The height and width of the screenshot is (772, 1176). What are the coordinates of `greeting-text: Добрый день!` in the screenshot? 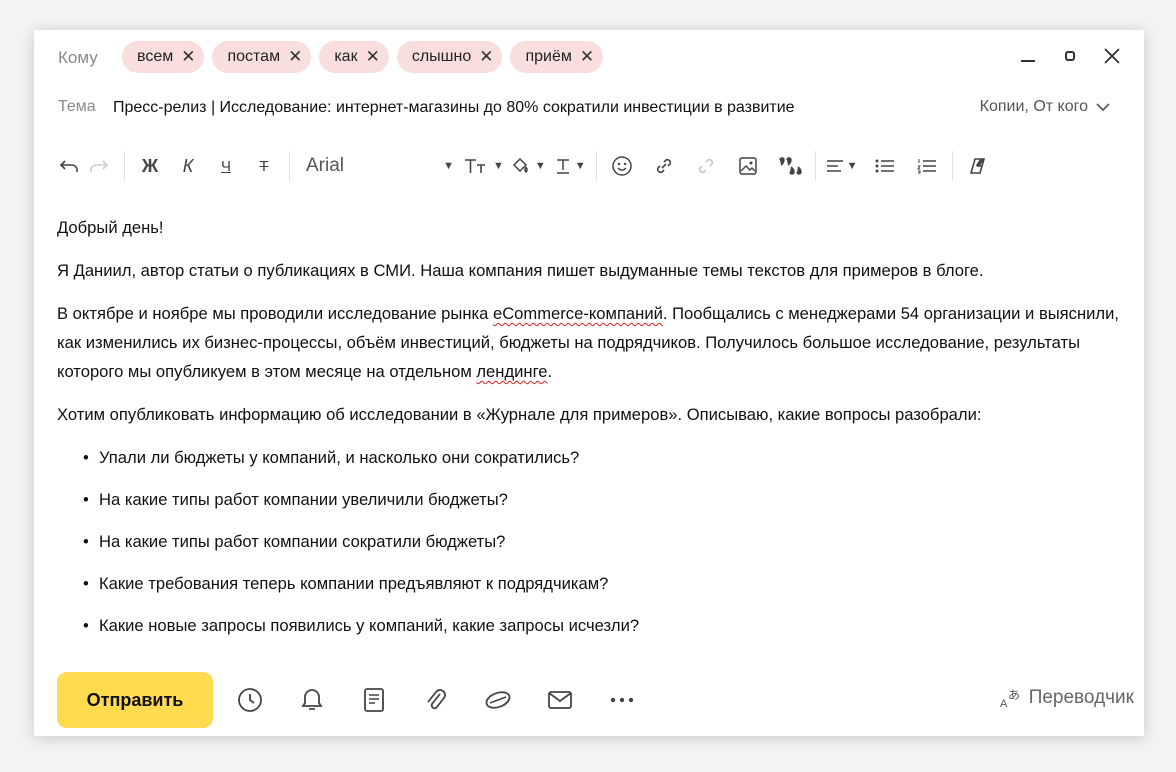 It's located at (110, 227).